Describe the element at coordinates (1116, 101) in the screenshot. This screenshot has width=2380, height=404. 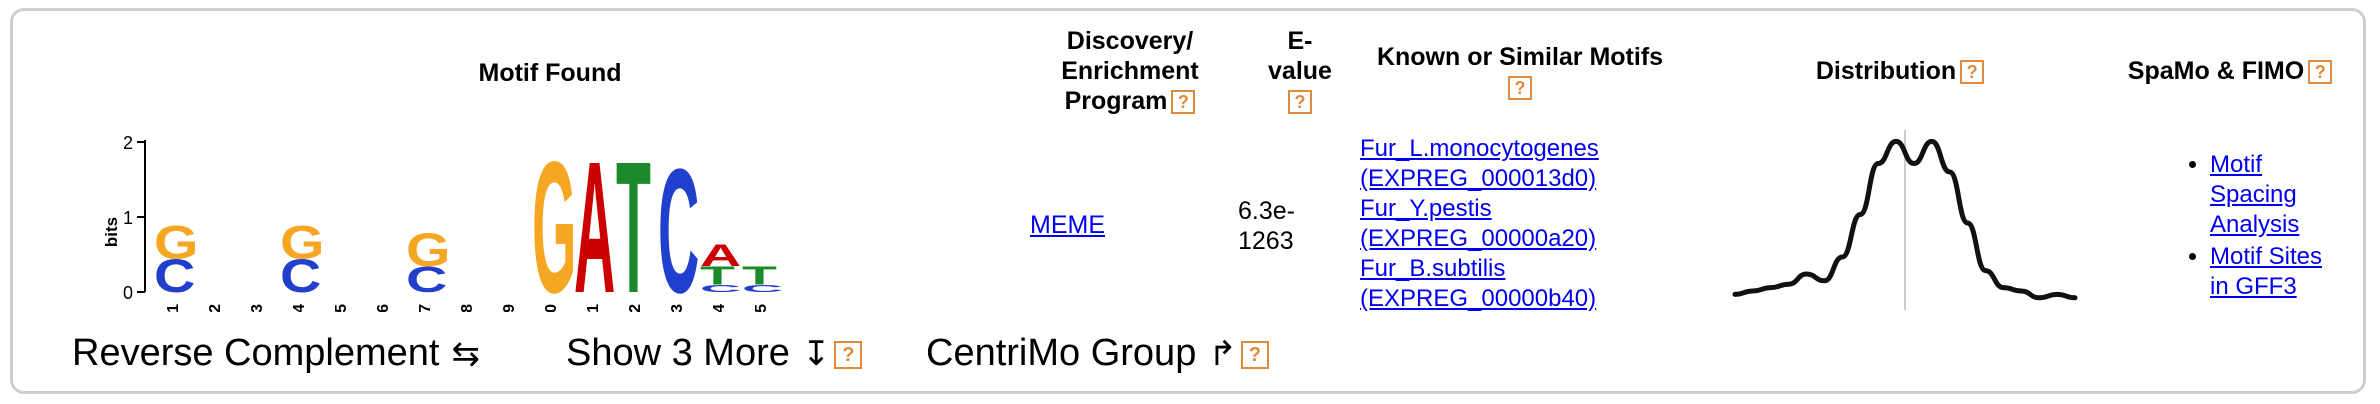
I see `header-program-label: Program` at that location.